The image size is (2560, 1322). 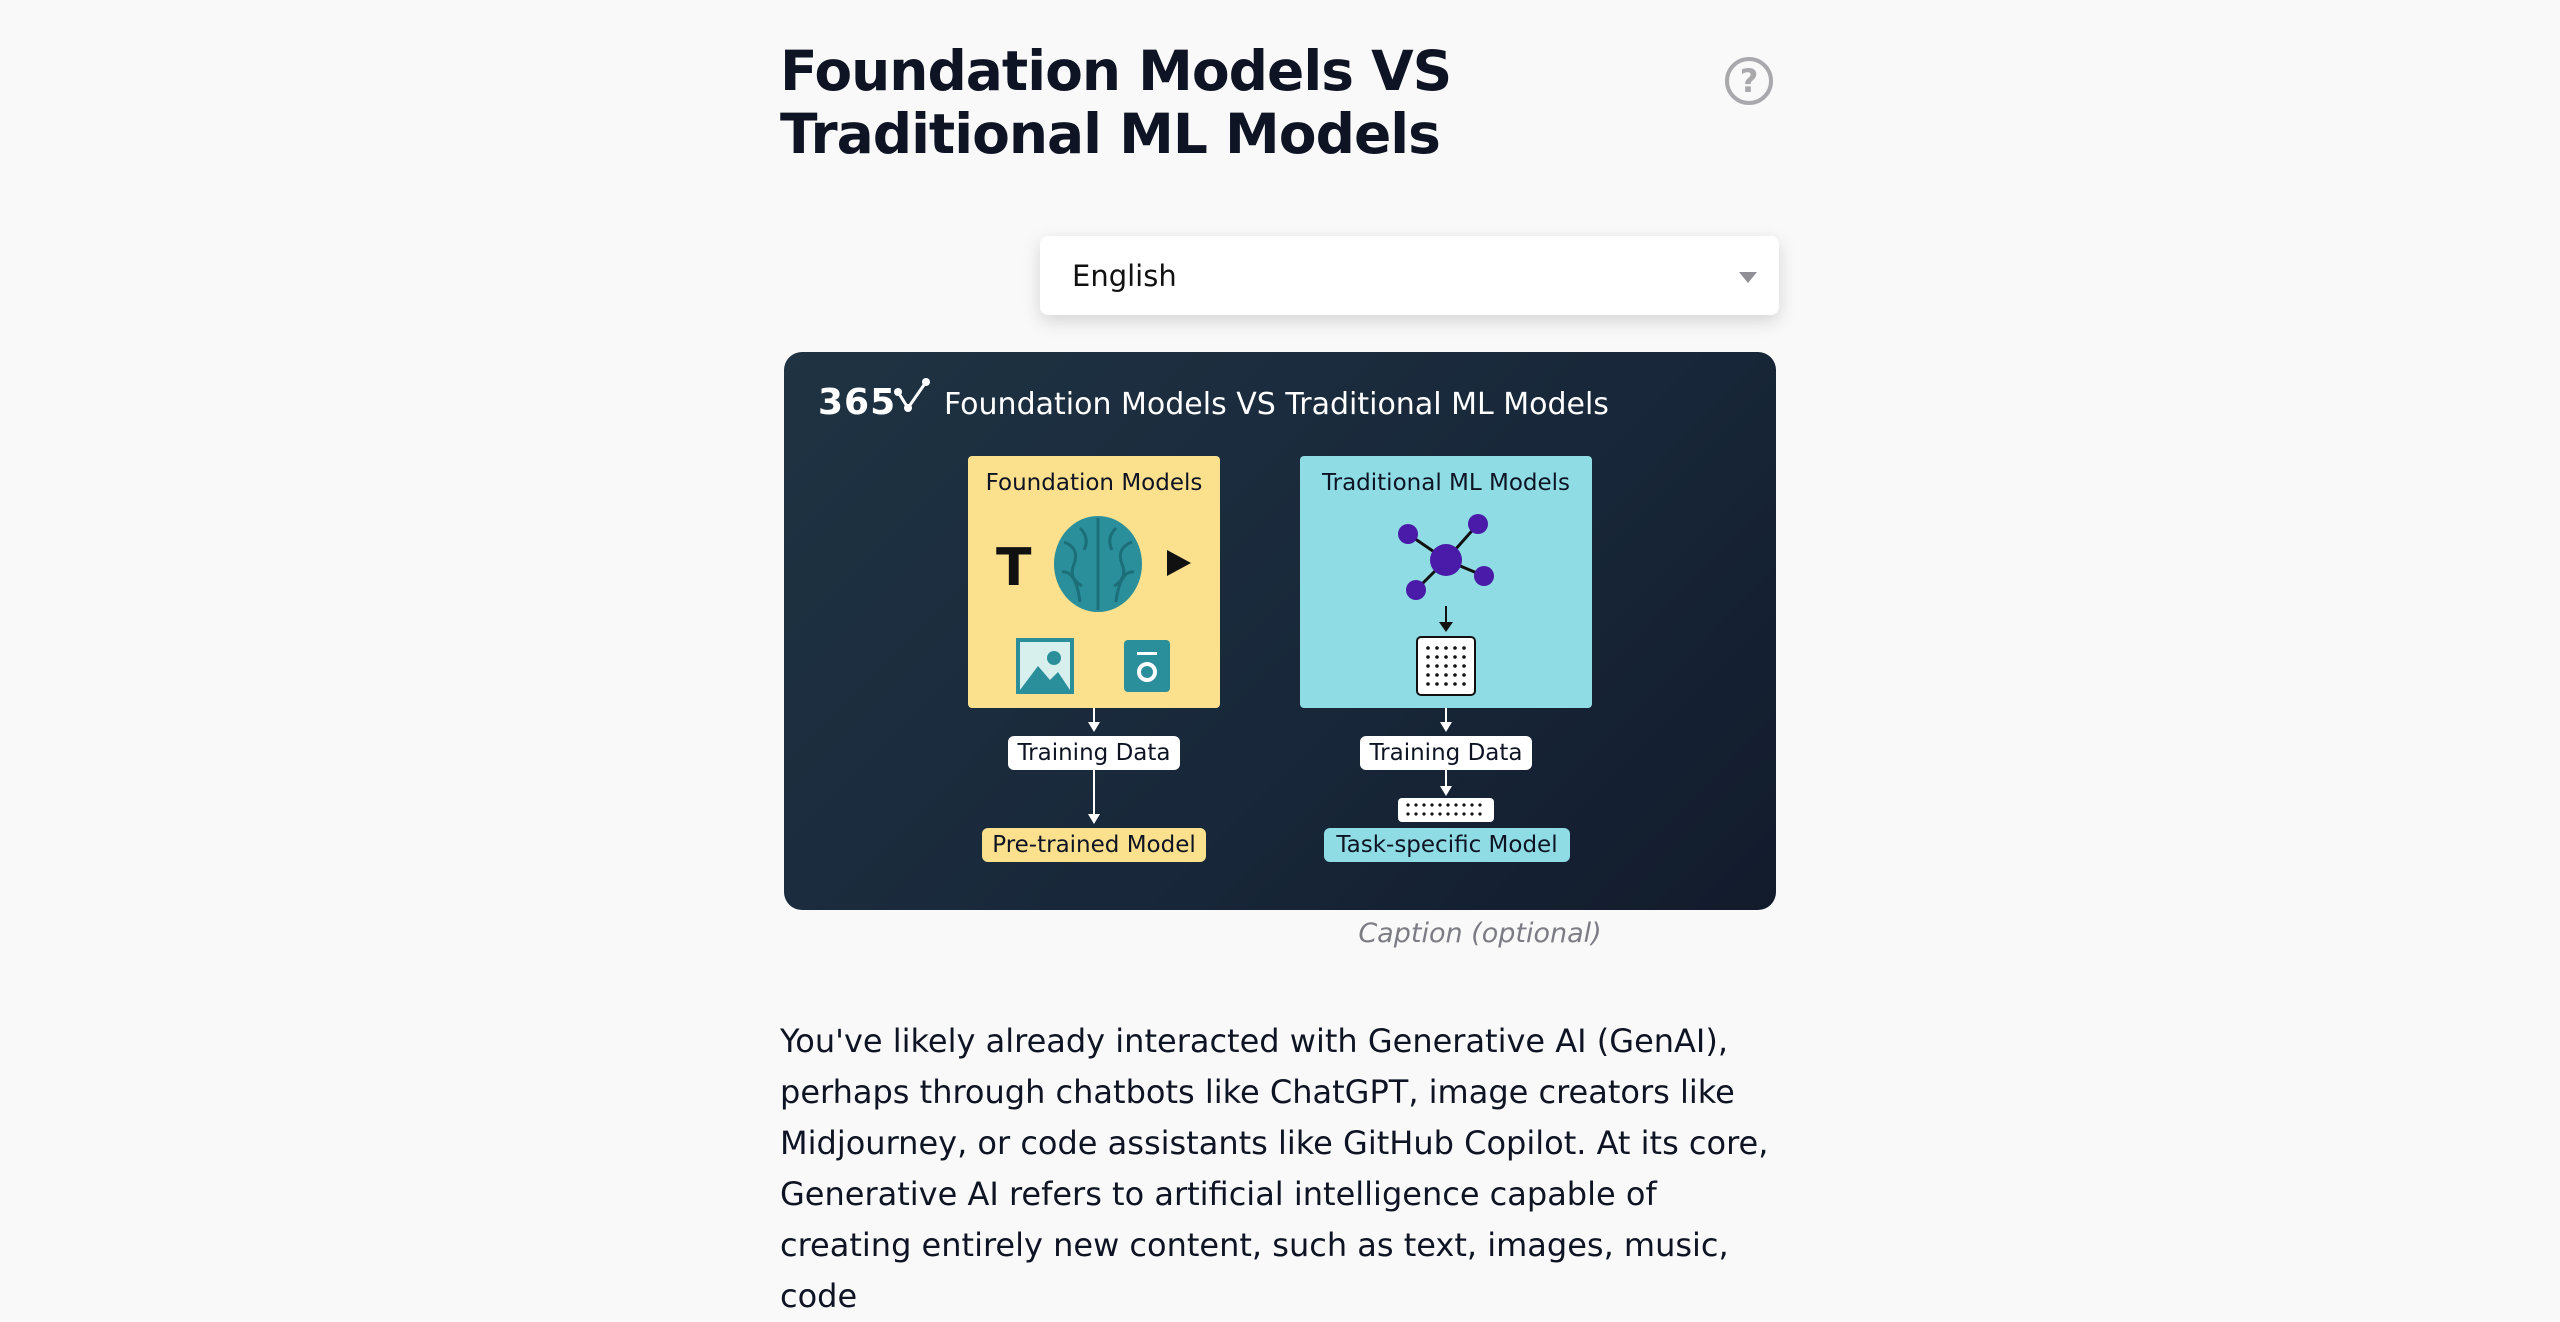 I want to click on traditional-training-data-label: Training Data, so click(x=1446, y=753).